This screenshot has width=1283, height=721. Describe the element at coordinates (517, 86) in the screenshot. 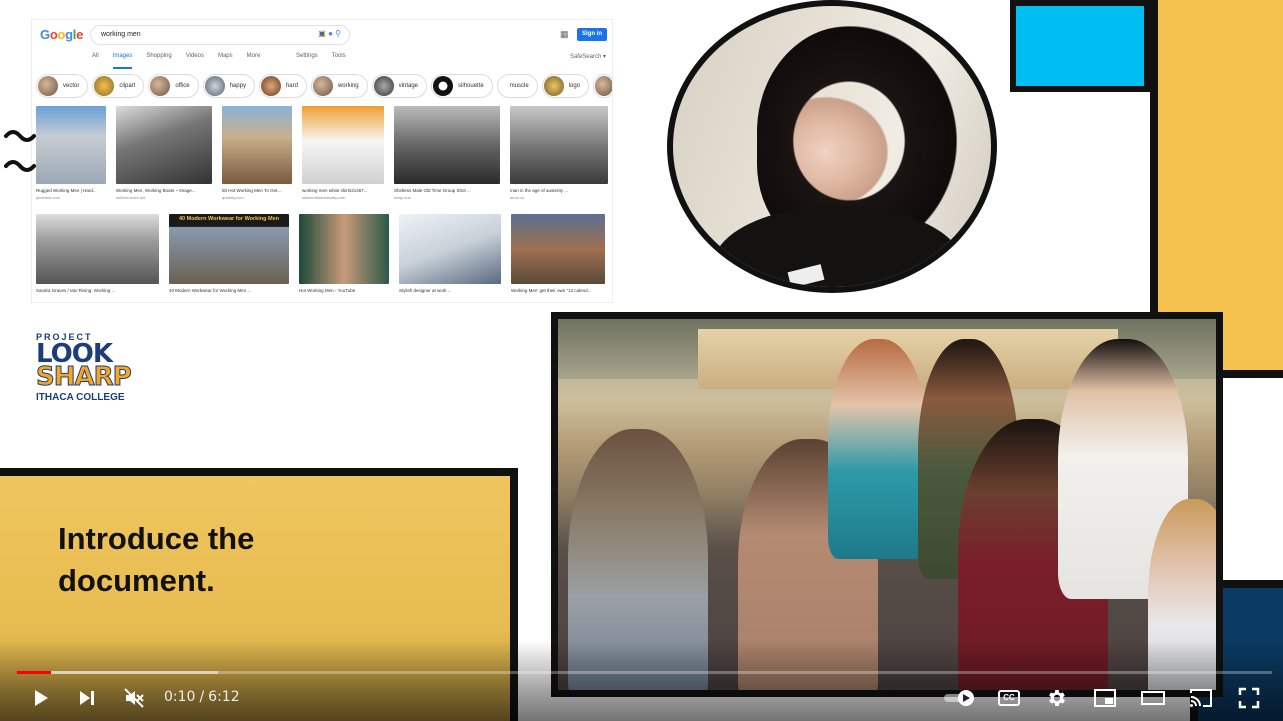

I see `chip: muscle` at that location.